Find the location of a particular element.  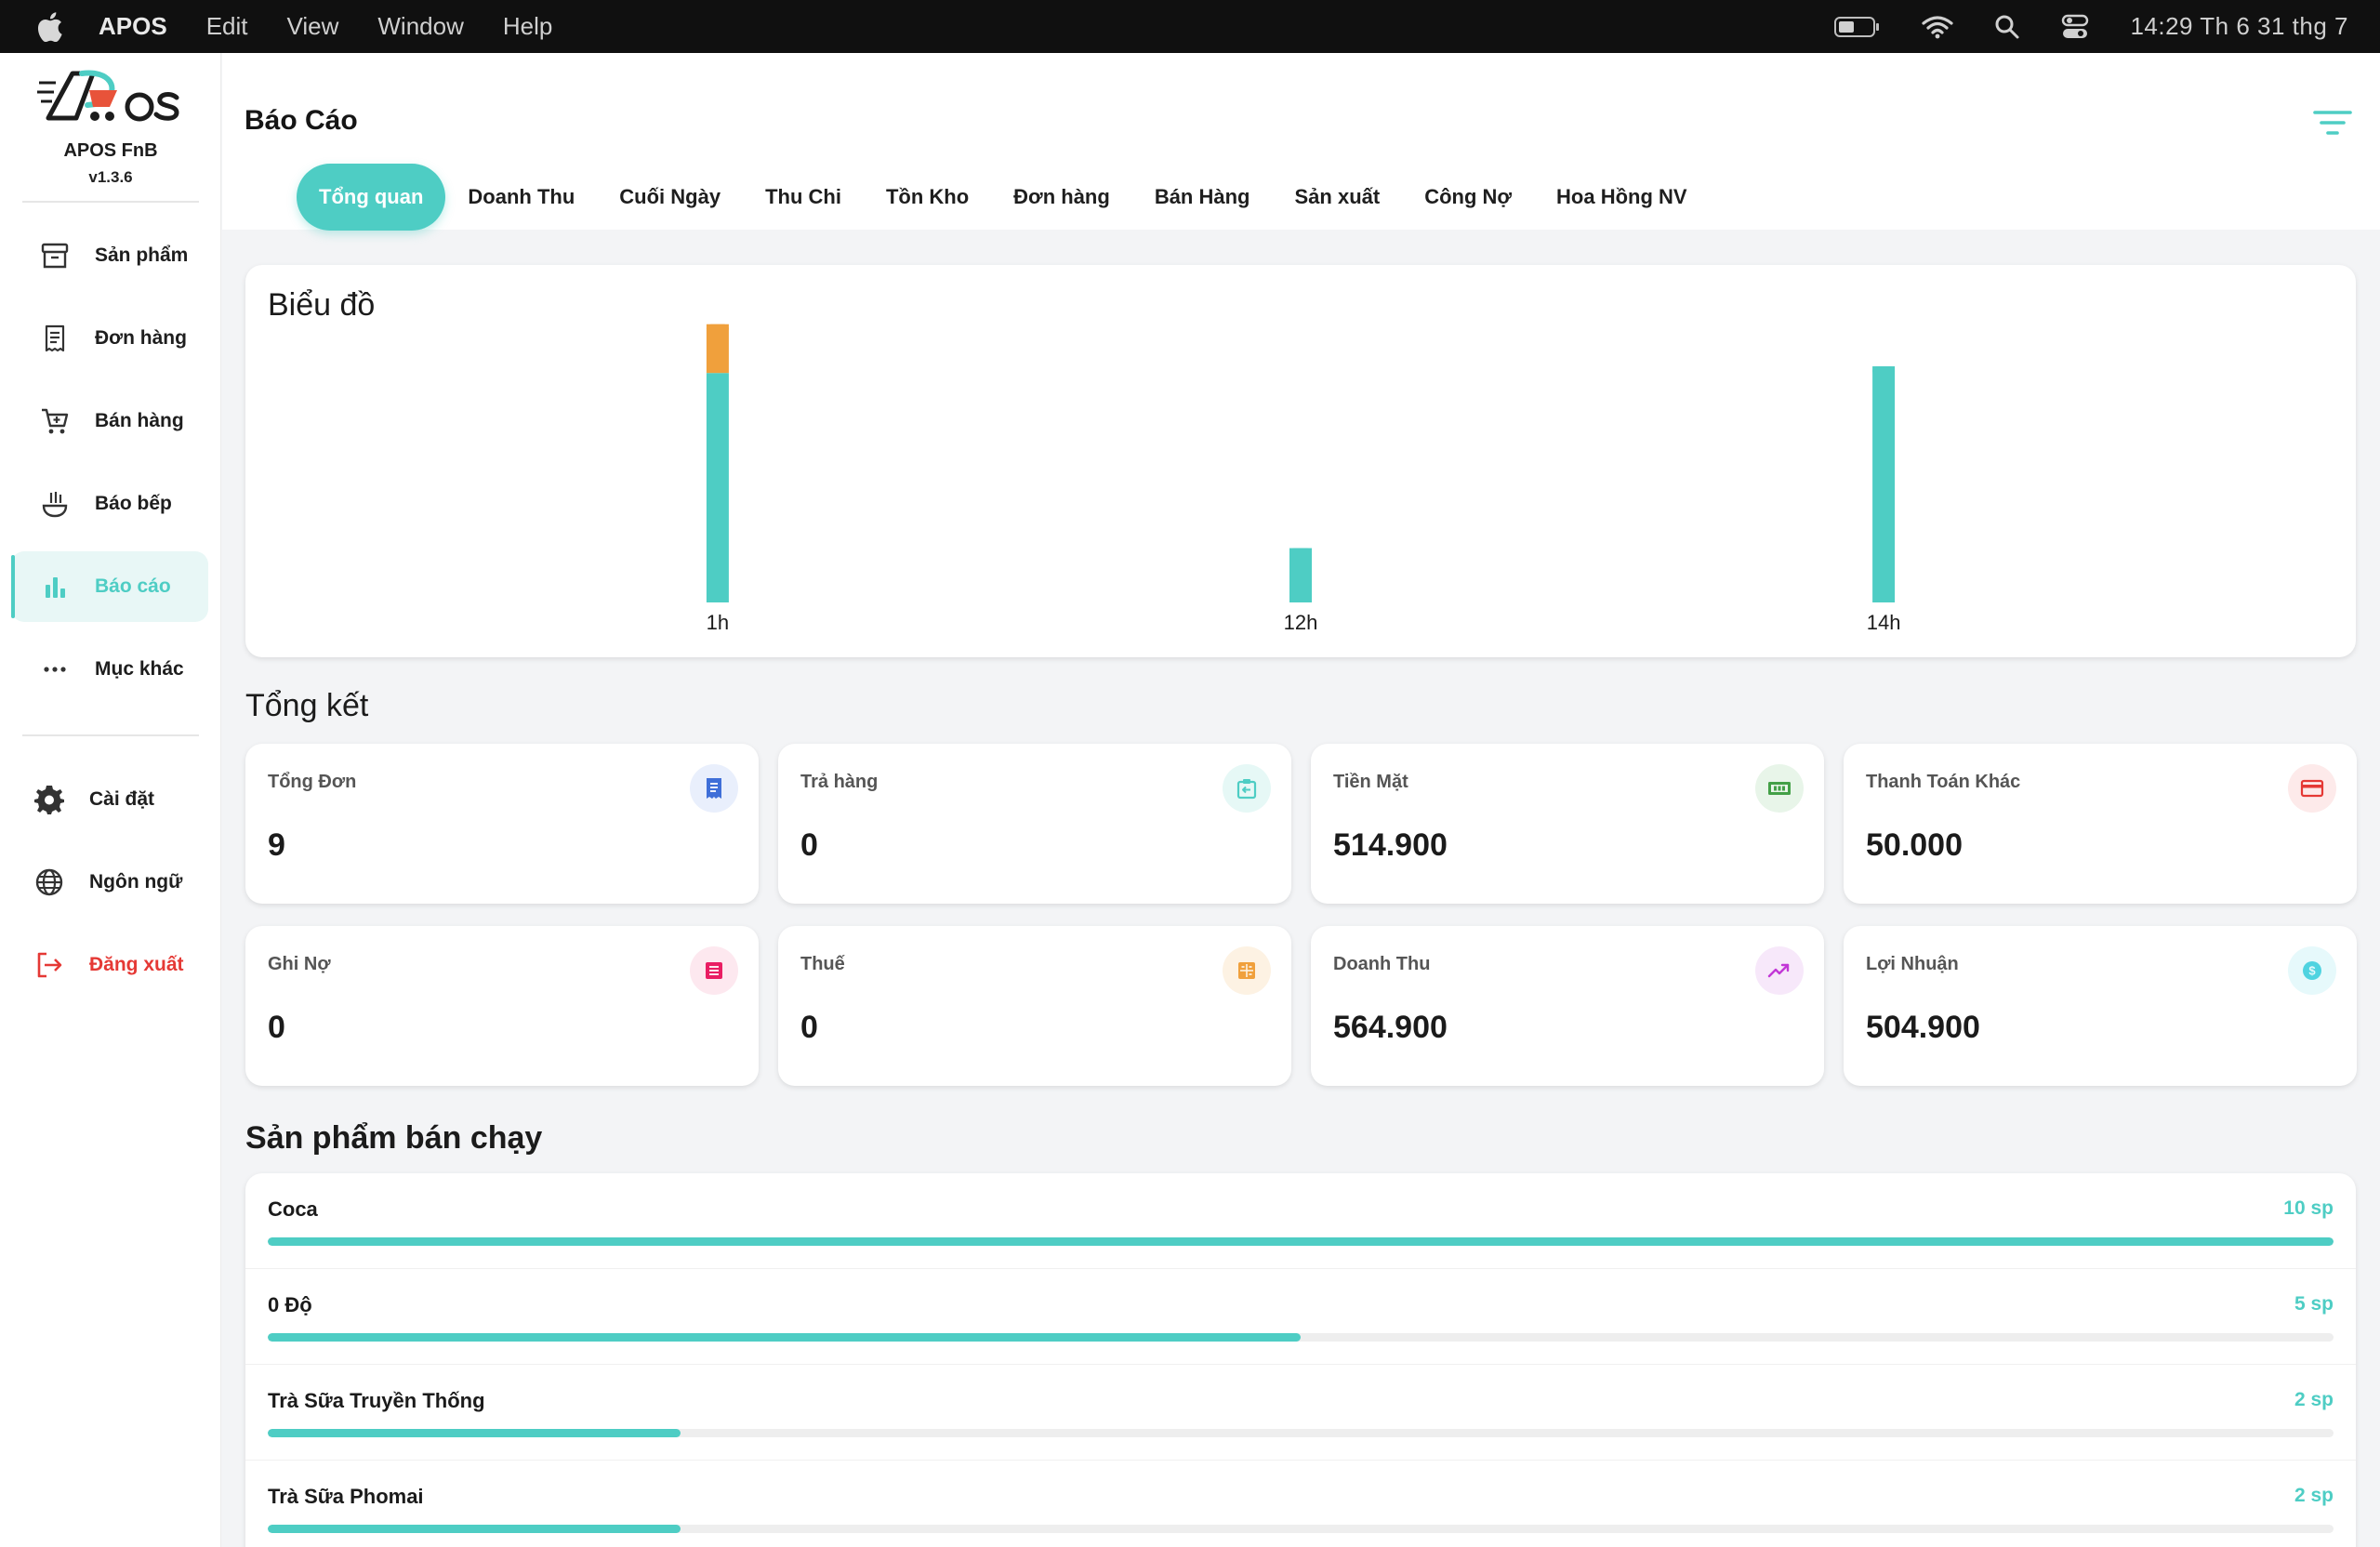

sidebar-item-language: Ngôn ngữ is located at coordinates (109, 882).